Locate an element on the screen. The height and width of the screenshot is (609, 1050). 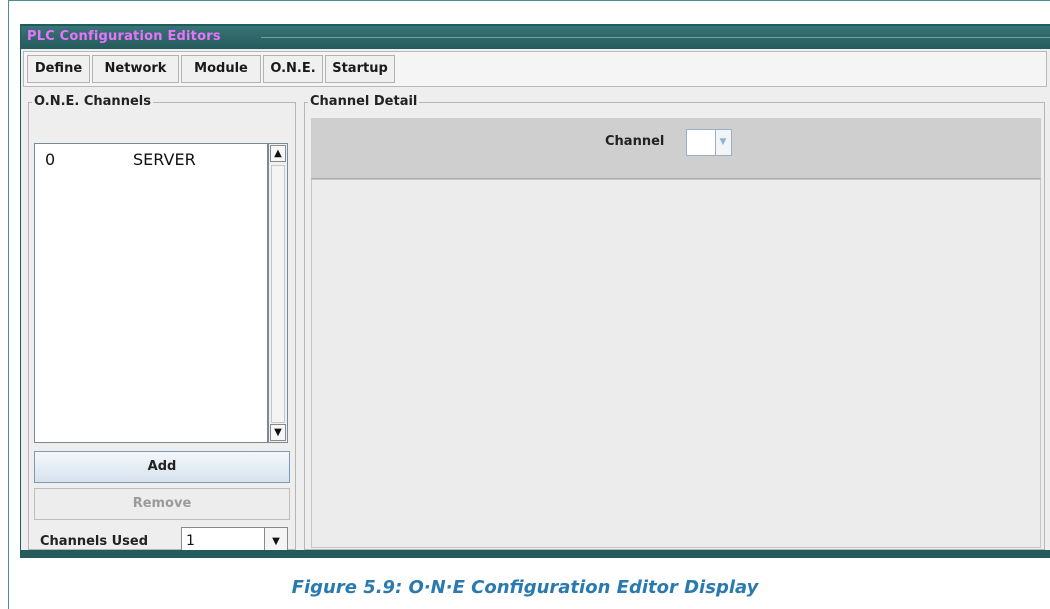
channel-list-scrollbar: ▲ ▼ is located at coordinates (278, 293).